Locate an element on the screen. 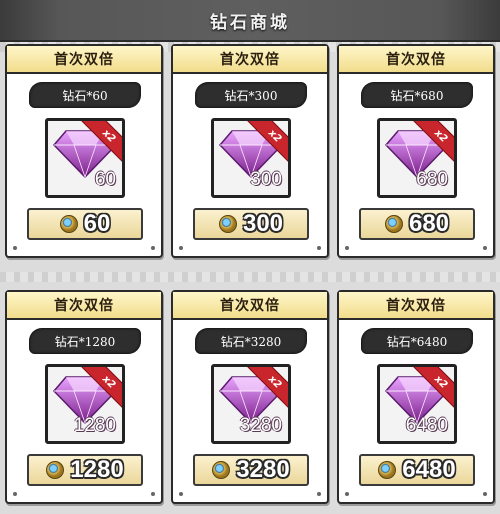  gem-image: x2 3280 is located at coordinates (251, 404).